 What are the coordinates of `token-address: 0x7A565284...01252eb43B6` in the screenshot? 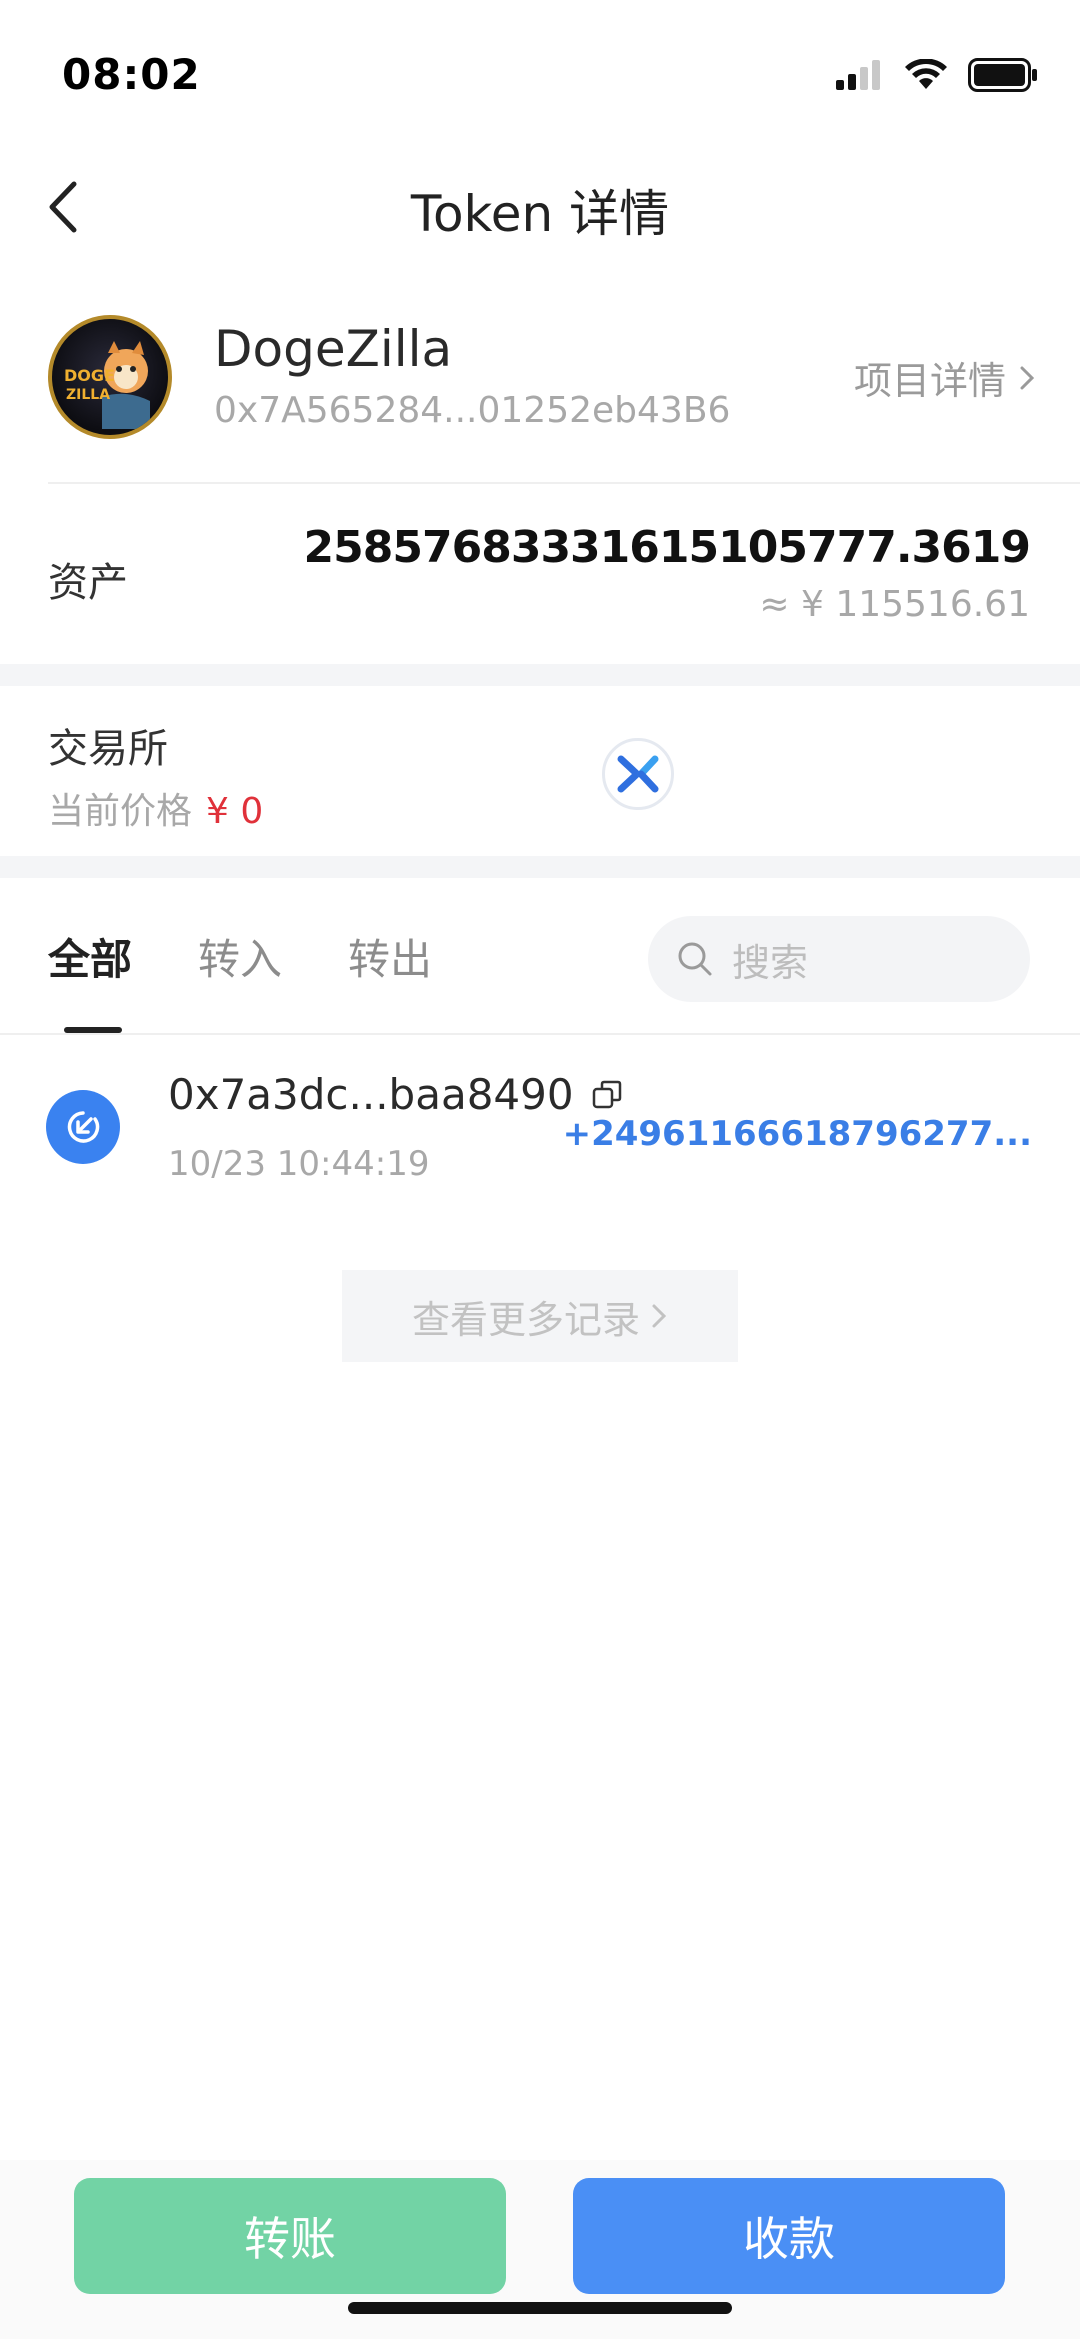 It's located at (472, 410).